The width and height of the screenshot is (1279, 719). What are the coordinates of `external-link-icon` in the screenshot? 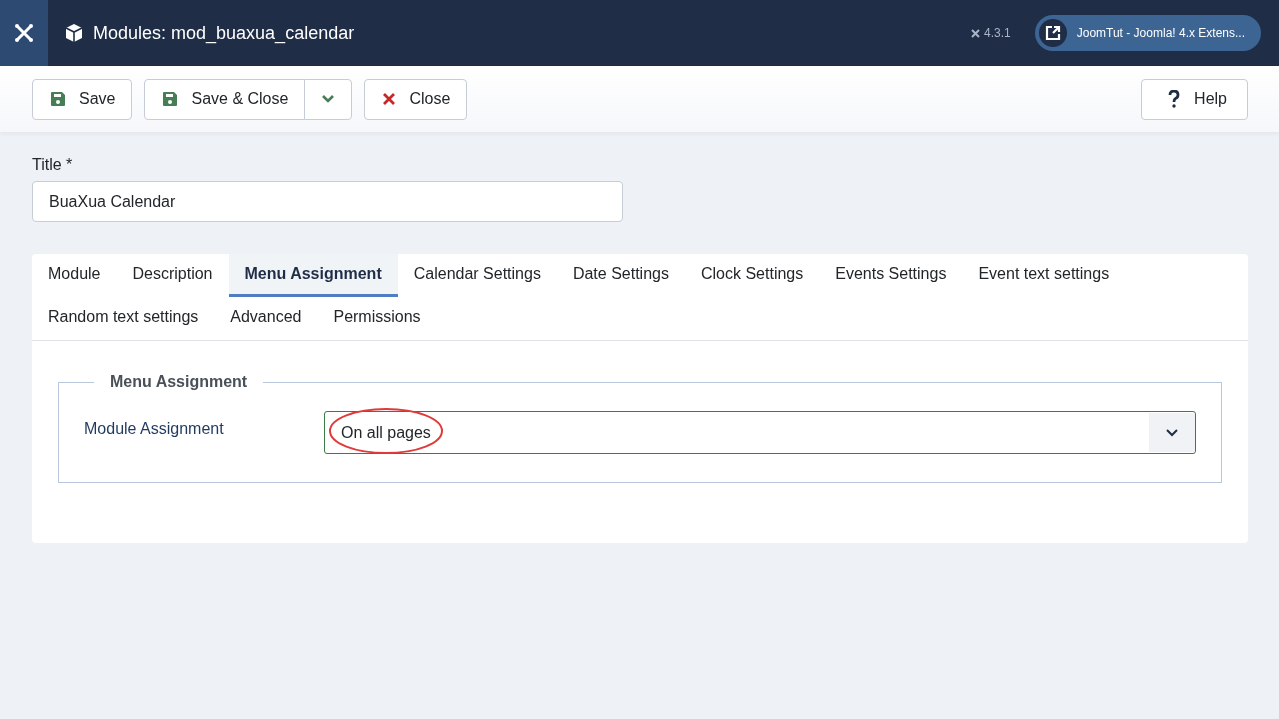 It's located at (1052, 33).